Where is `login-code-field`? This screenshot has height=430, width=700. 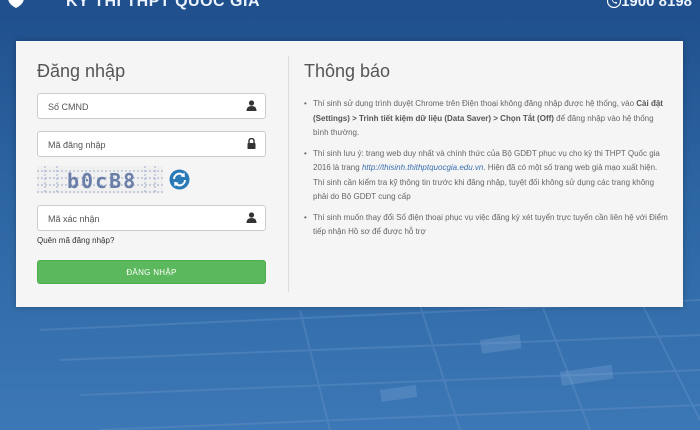 login-code-field is located at coordinates (151, 144).